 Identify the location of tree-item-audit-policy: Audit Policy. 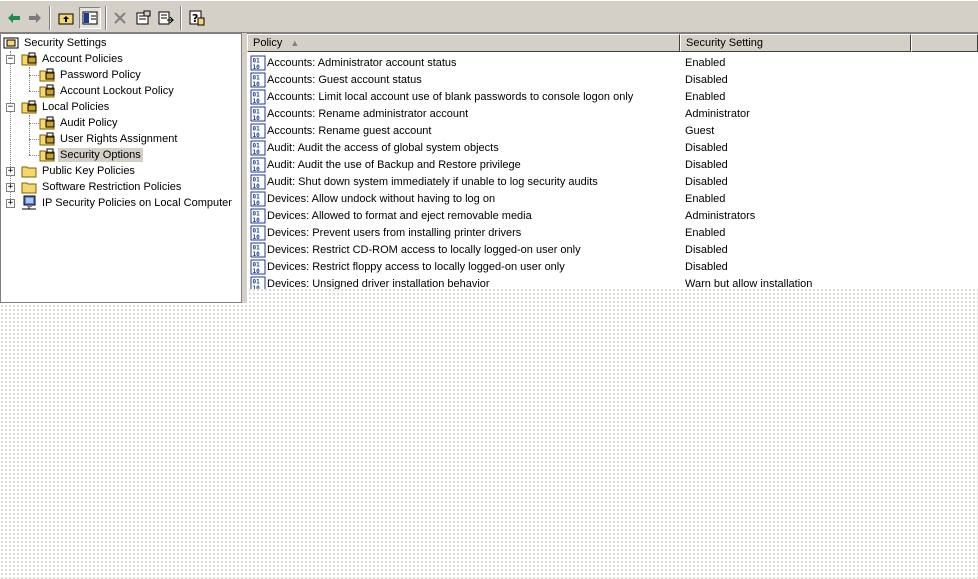
(79, 123).